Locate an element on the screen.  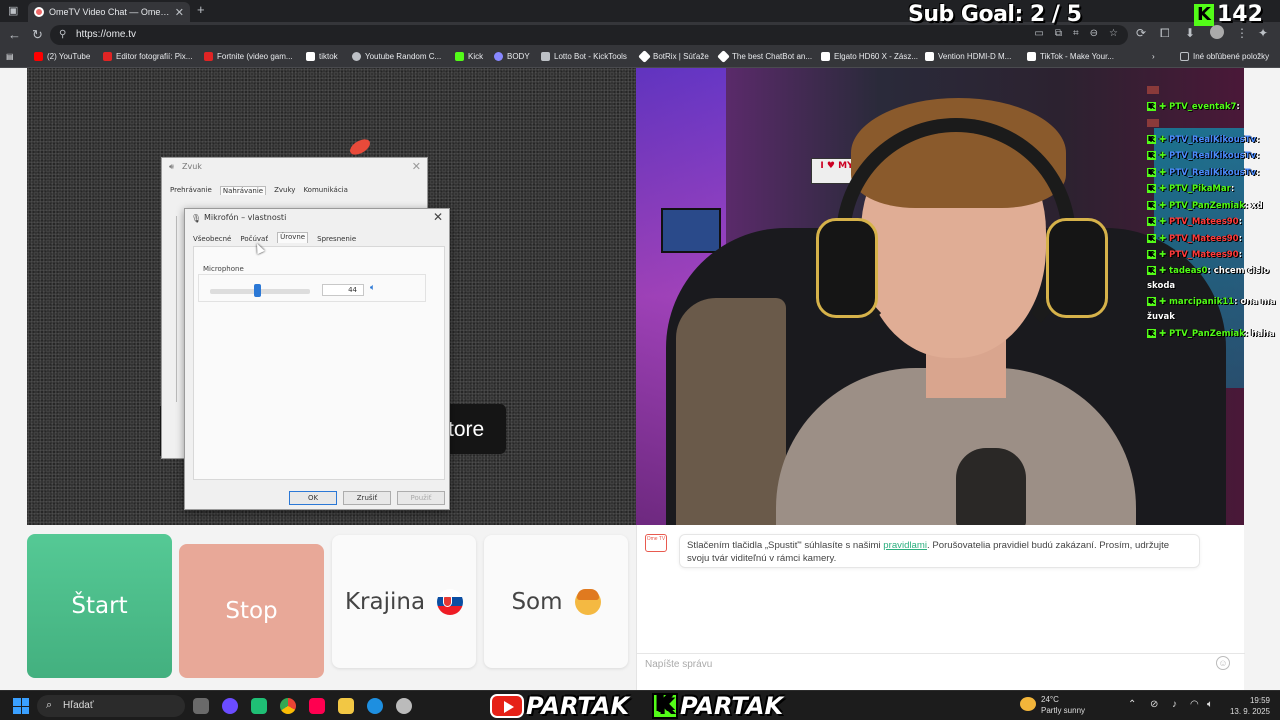
microphone-tray-icon: ♪ is located at coordinates (1174, 704).